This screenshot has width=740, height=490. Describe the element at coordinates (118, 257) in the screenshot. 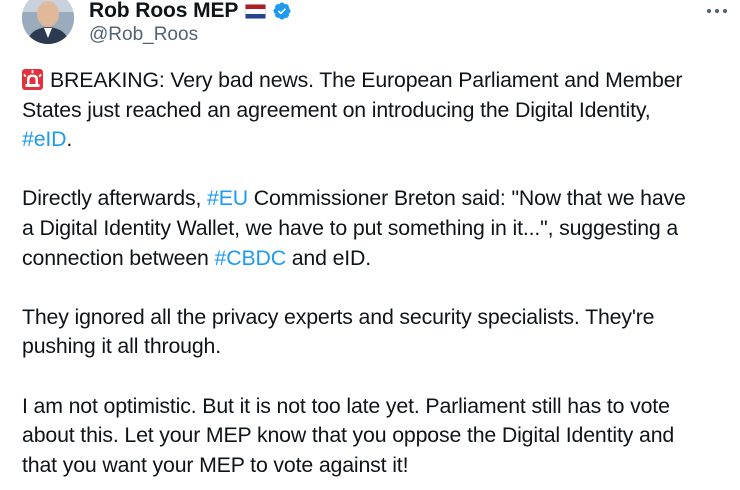

I see `tweet-line-text: connection between` at that location.